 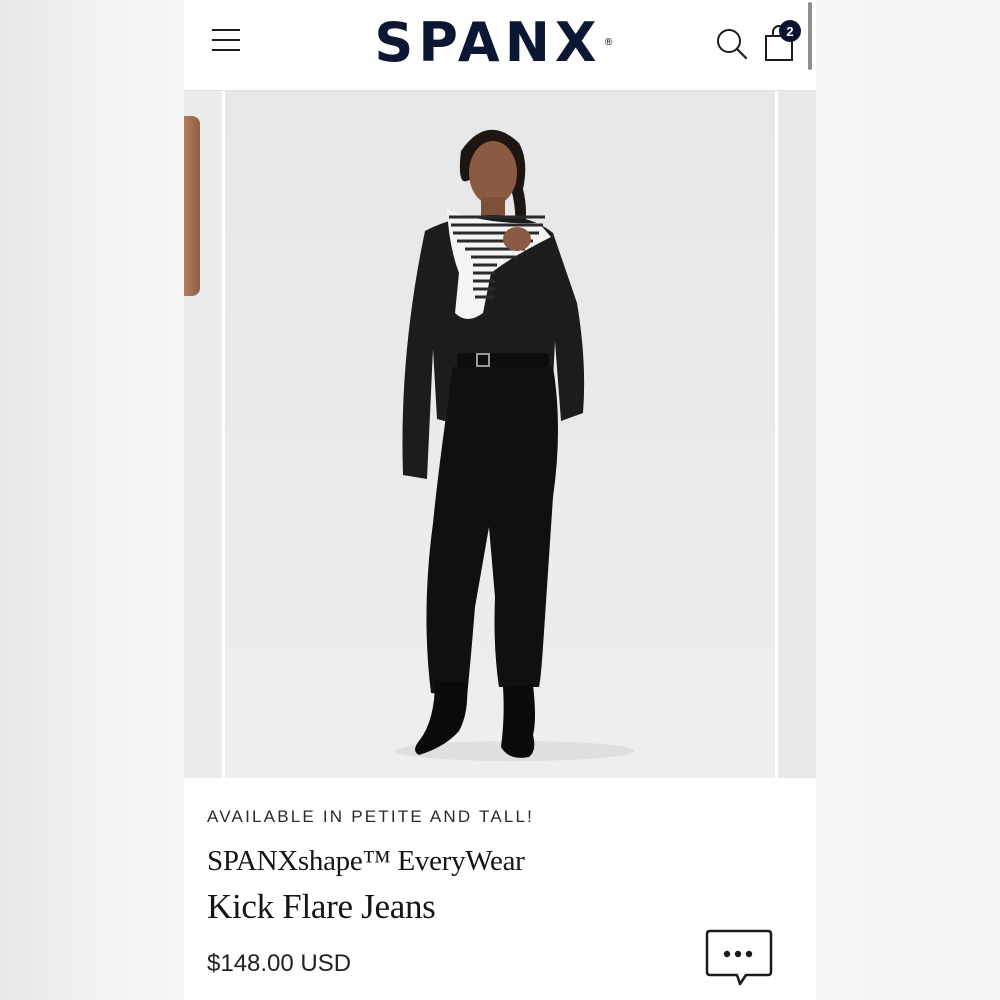 I want to click on cart-count-badge: 2, so click(x=790, y=31).